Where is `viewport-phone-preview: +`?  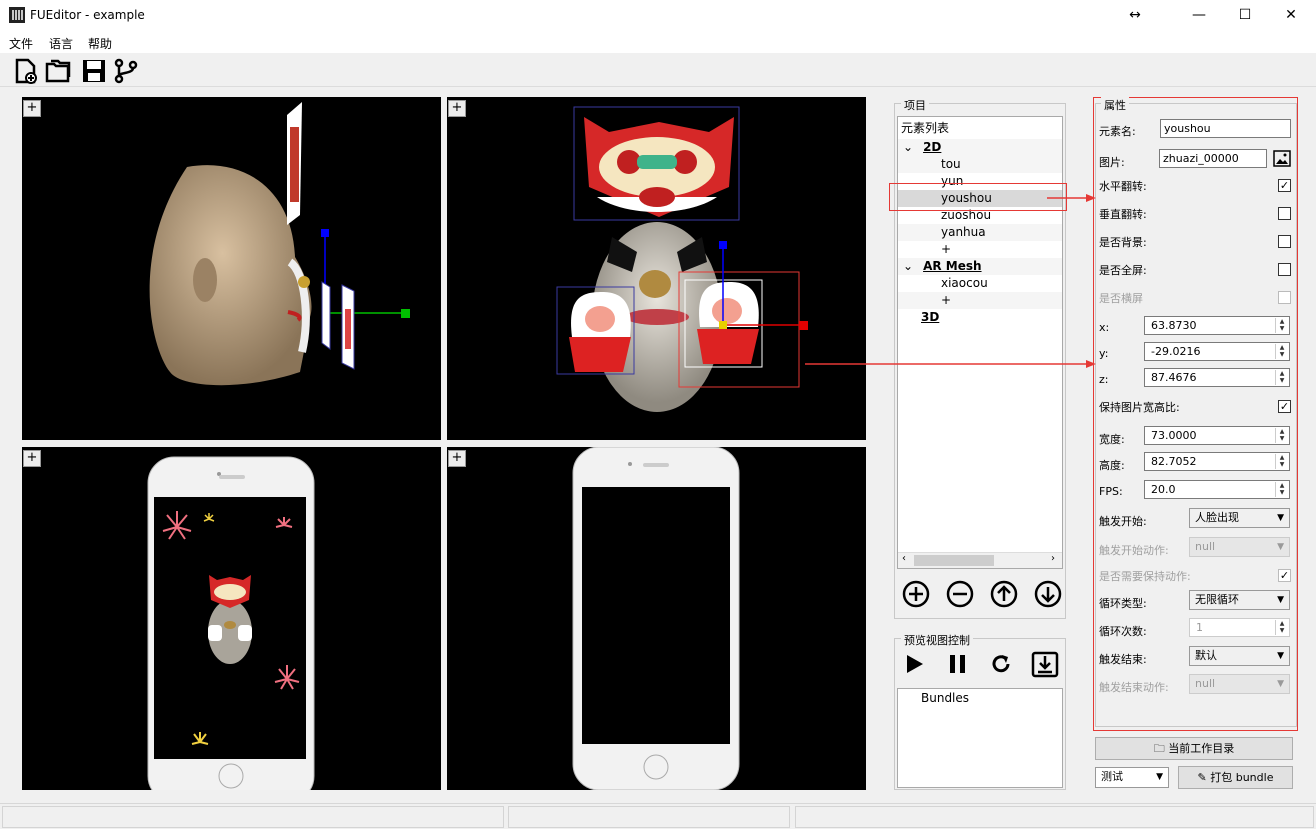
viewport-phone-preview: + is located at coordinates (231, 618).